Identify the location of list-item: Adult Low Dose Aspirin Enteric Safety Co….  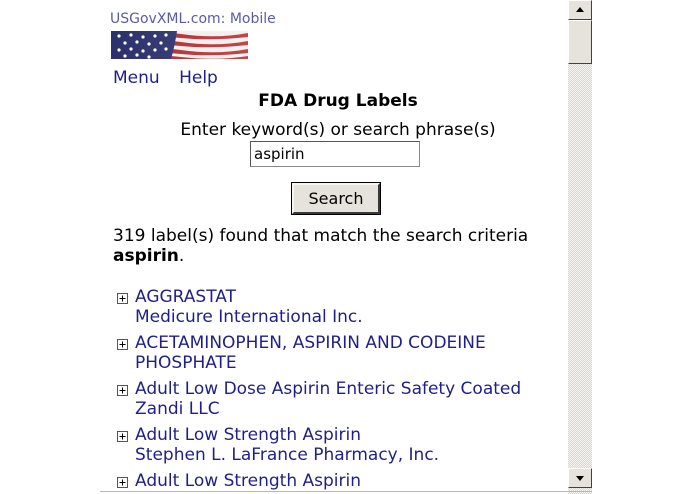
(342, 399).